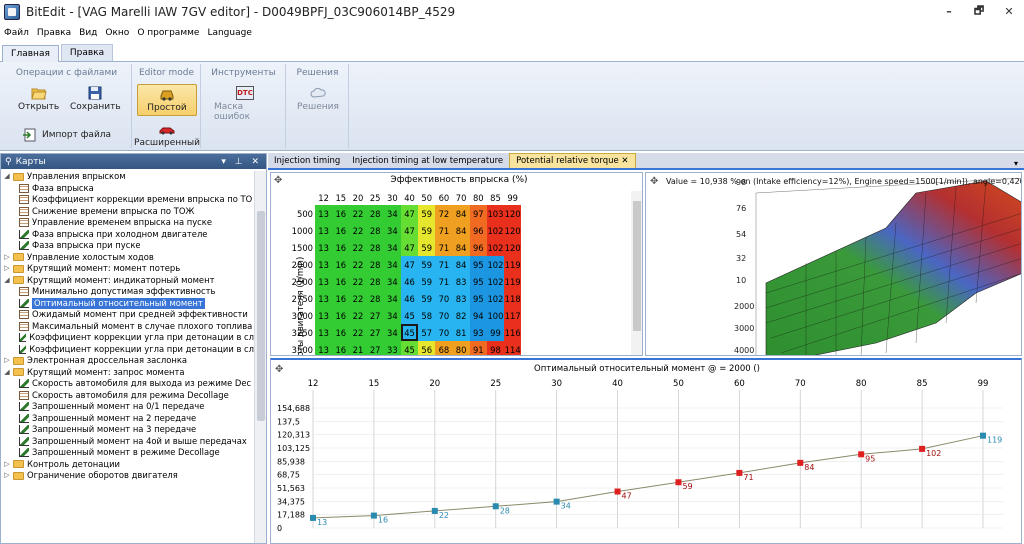 The width and height of the screenshot is (1024, 544). What do you see at coordinates (495, 348) in the screenshot?
I see `map-cell: 98` at bounding box center [495, 348].